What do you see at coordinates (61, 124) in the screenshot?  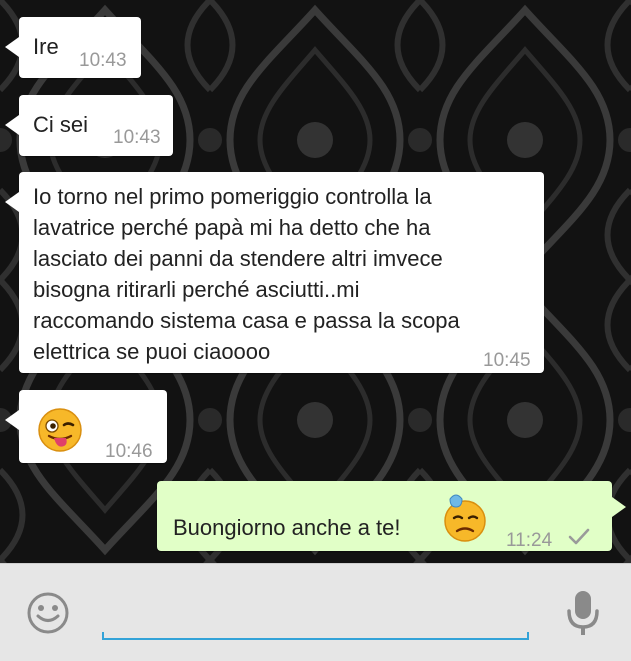 I see `message-text: Ci sei` at bounding box center [61, 124].